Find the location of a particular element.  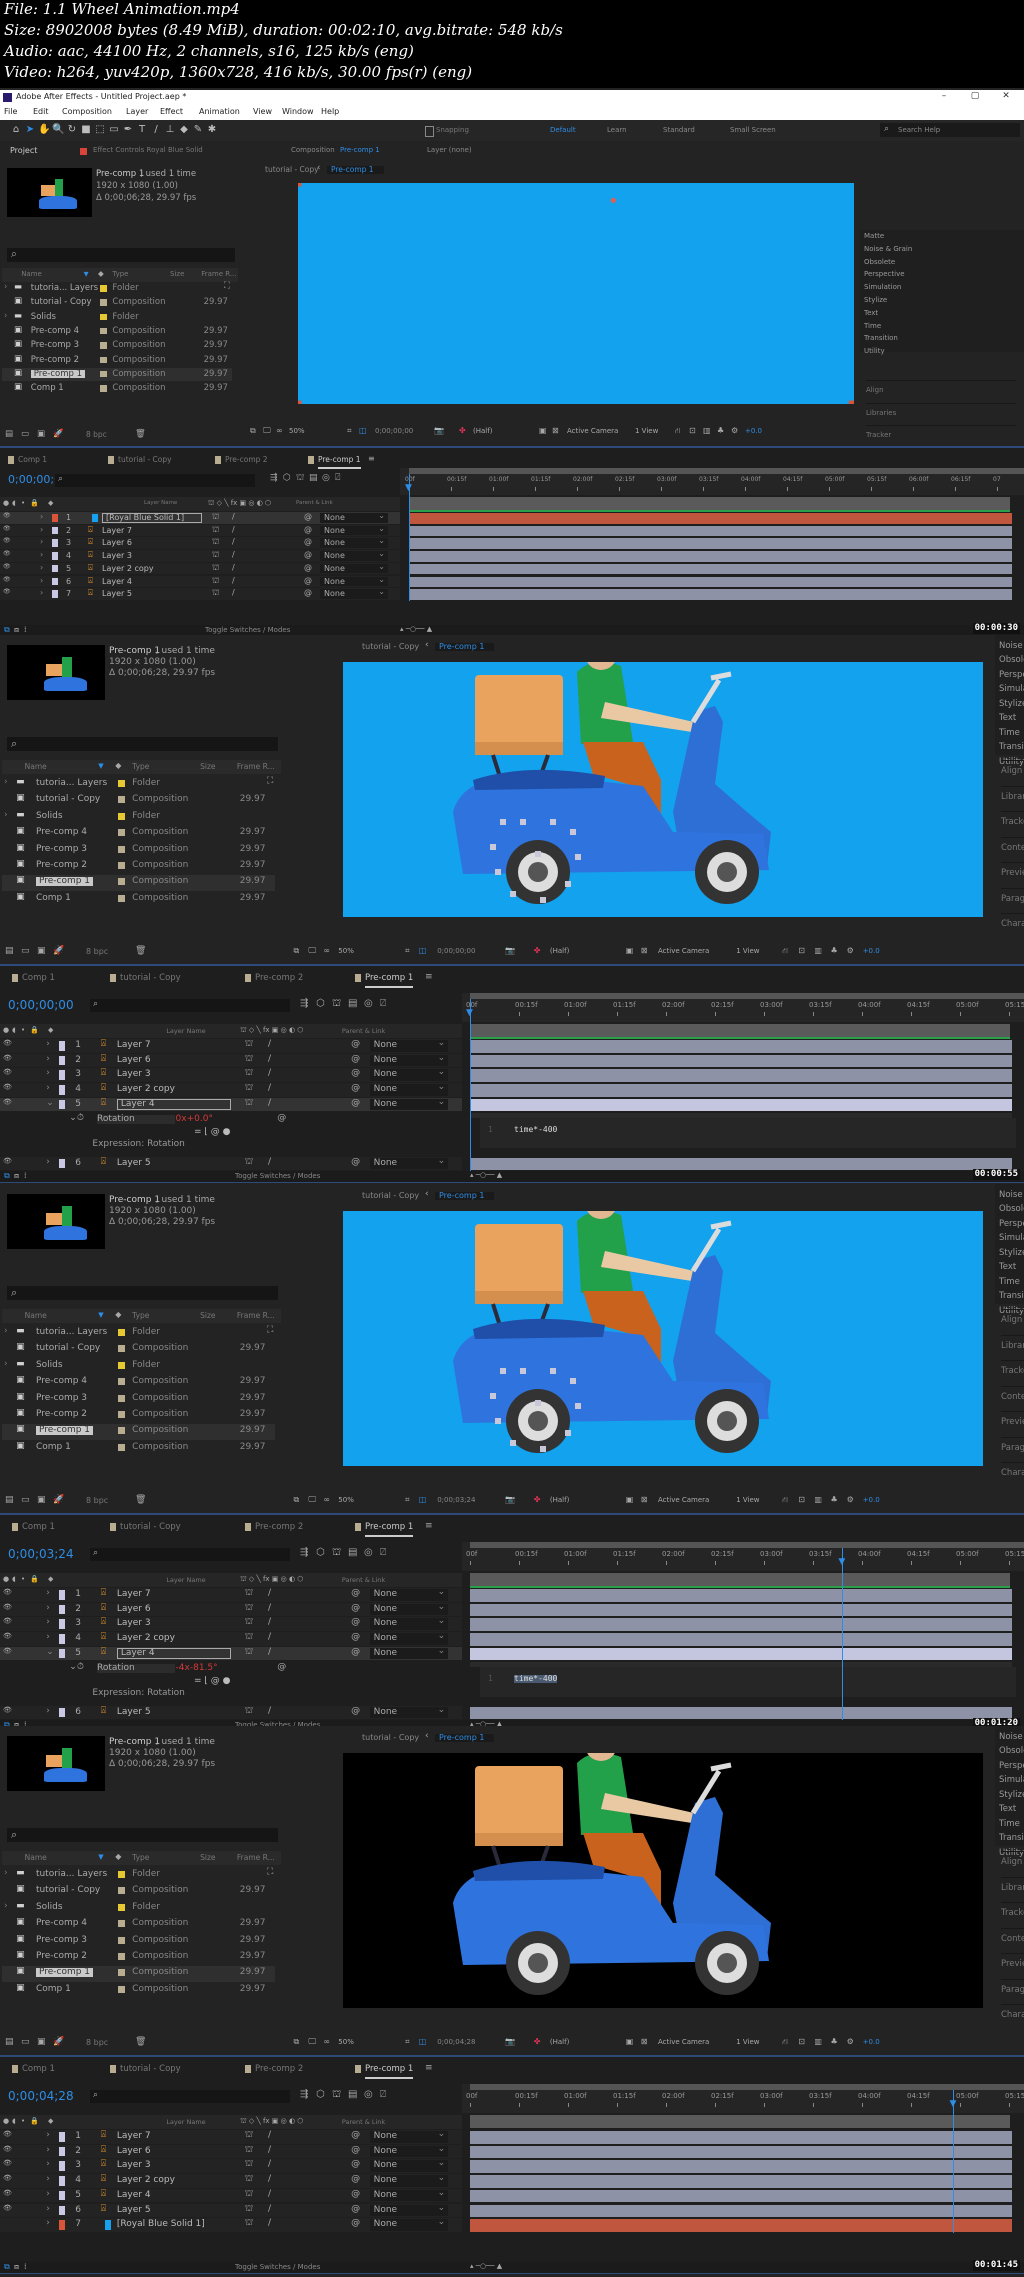

column-type: Type is located at coordinates (140, 767).